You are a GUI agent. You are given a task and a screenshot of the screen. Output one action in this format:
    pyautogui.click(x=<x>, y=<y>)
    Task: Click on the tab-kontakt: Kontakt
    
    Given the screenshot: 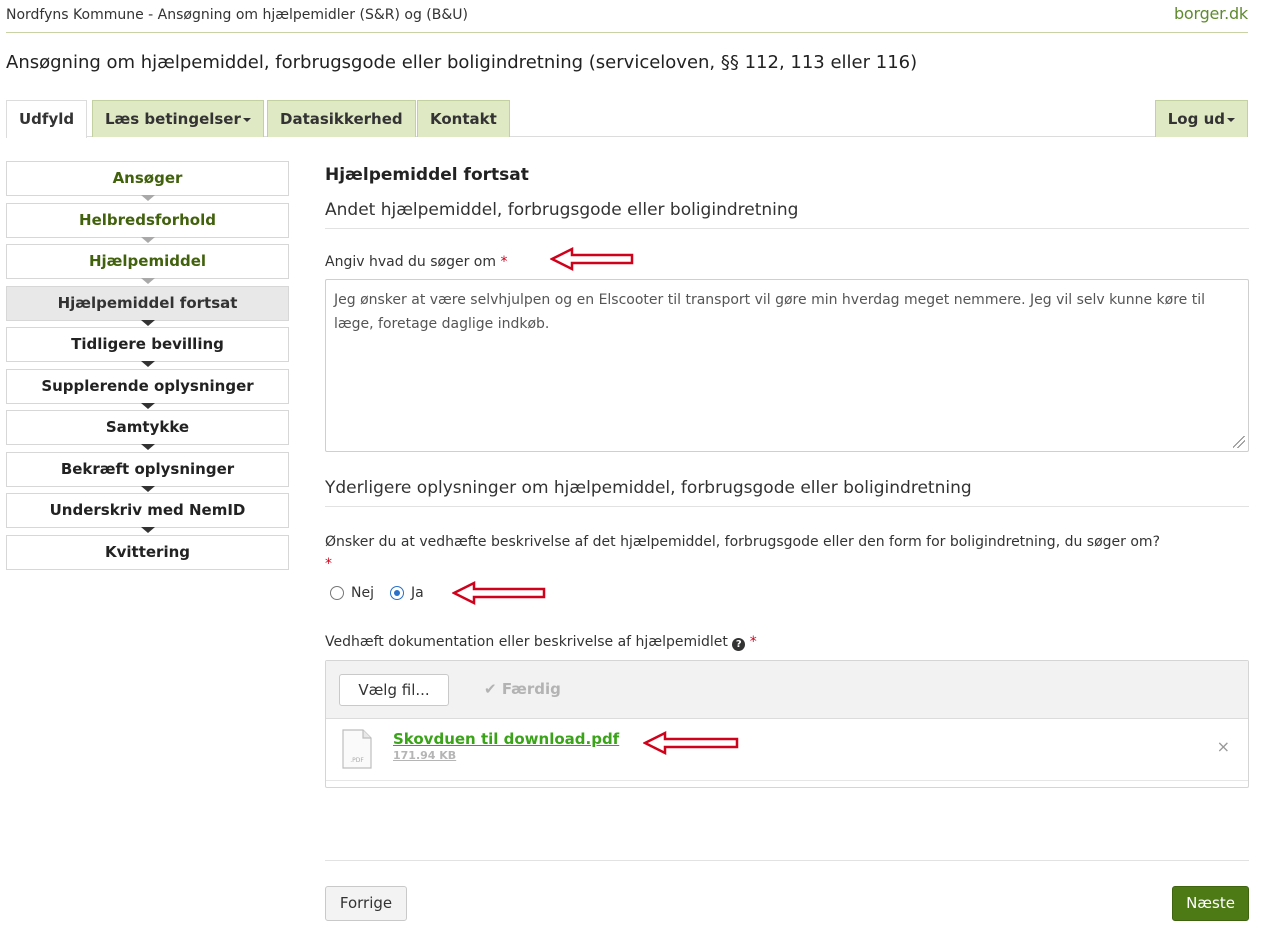 What is the action you would take?
    pyautogui.click(x=463, y=118)
    